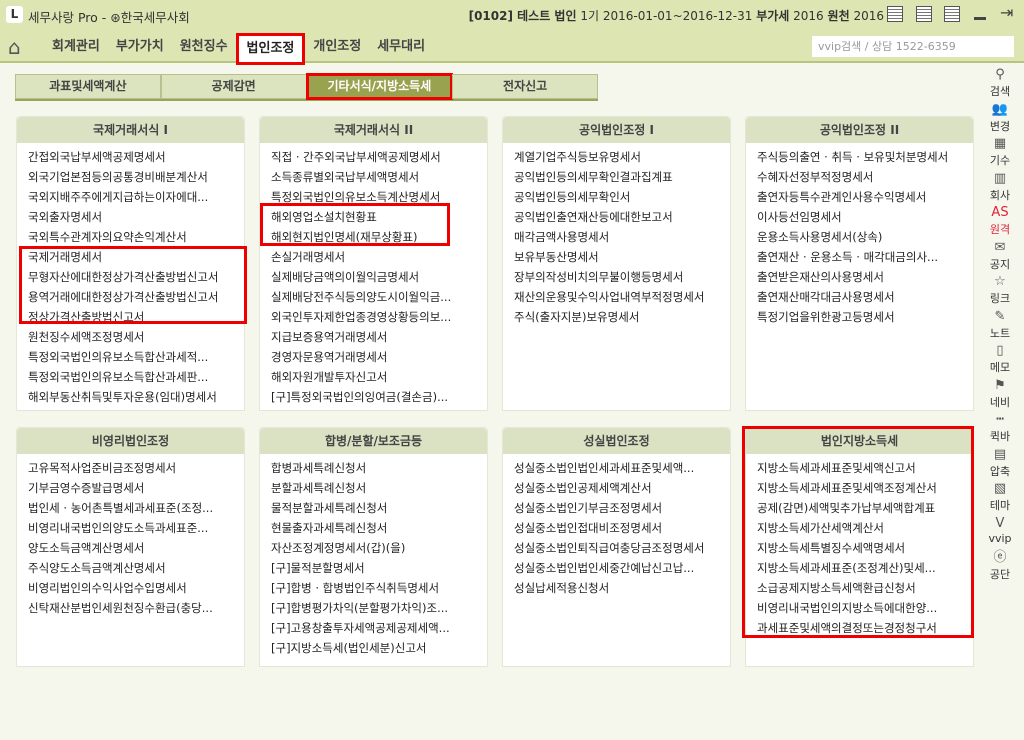 The height and width of the screenshot is (740, 1024). What do you see at coordinates (865, 217) in the screenshot?
I see `form-link: 이사등선임명세서` at bounding box center [865, 217].